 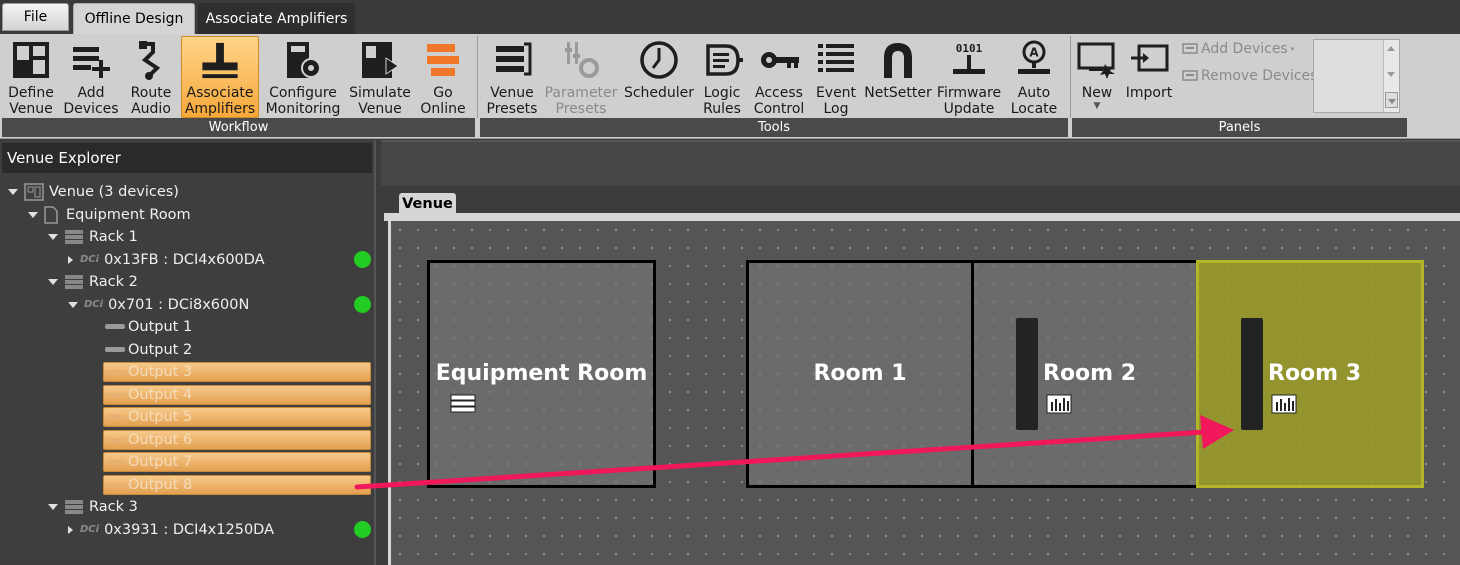 I want to click on auto-locate-button: A Auto Locate, so click(x=1034, y=77).